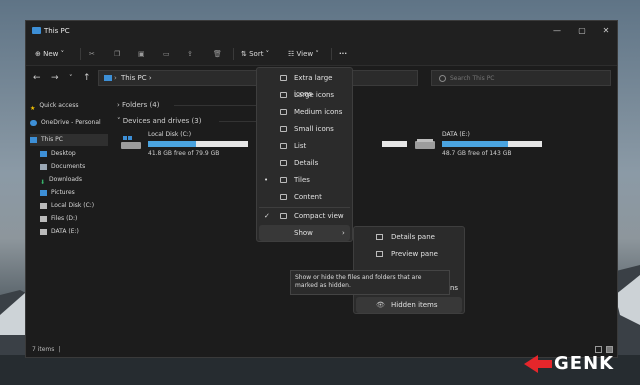 This screenshot has height=385, width=640. Describe the element at coordinates (217, 54) in the screenshot. I see `delete-icon: 🗑` at that location.